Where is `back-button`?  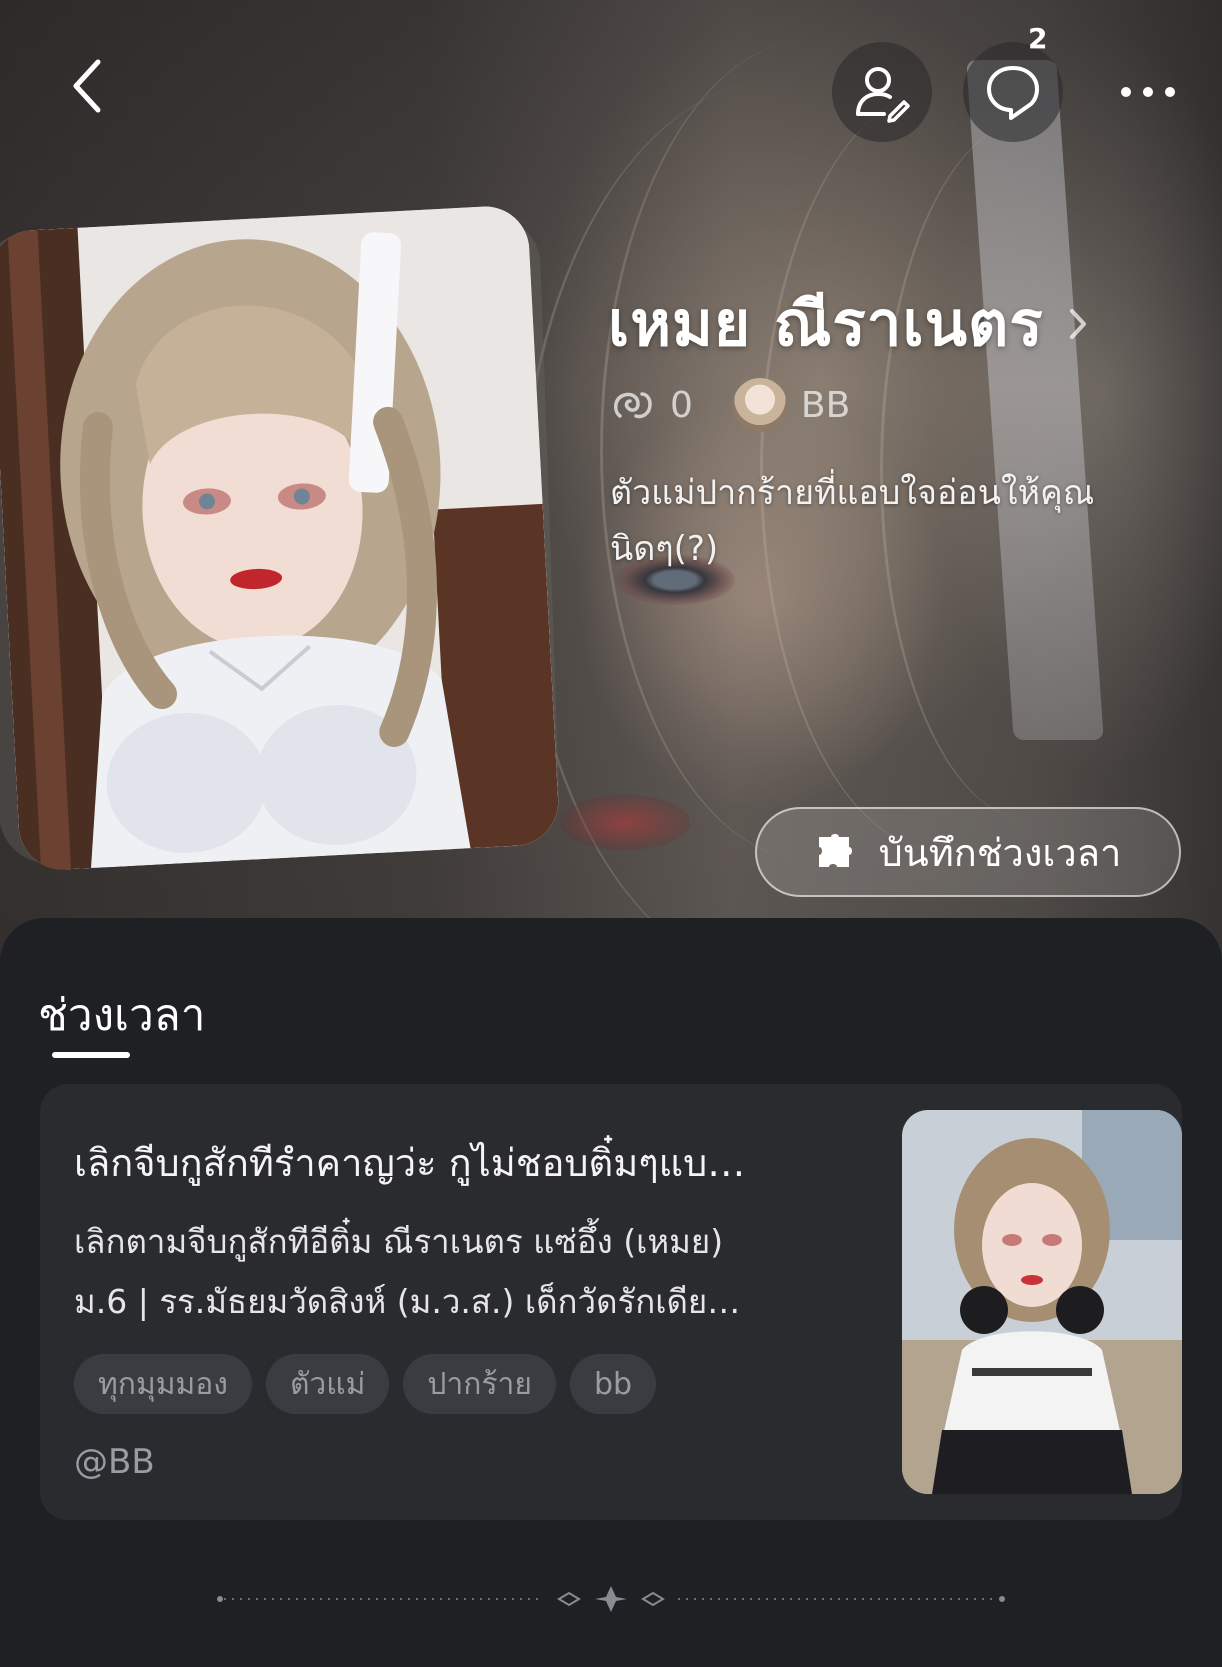 back-button is located at coordinates (86, 86).